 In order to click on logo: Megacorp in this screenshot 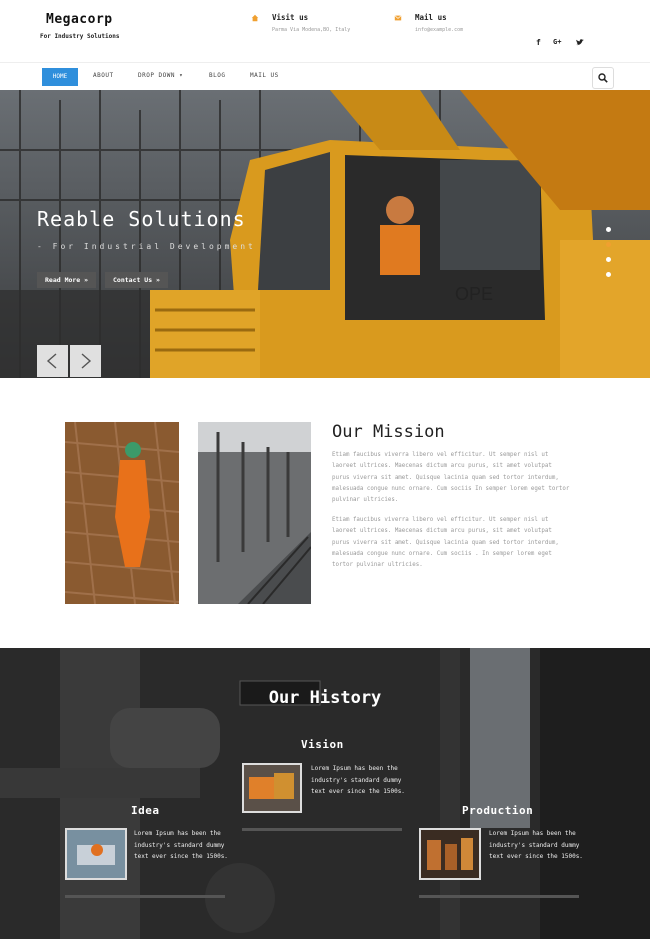, I will do `click(79, 19)`.